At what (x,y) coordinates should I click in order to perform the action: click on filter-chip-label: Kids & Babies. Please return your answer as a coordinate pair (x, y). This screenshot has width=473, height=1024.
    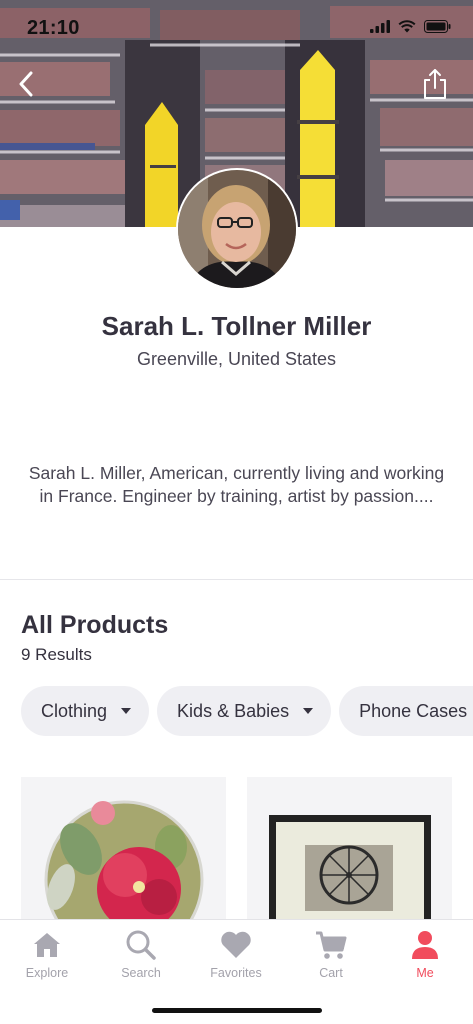
    Looking at the image, I should click on (233, 710).